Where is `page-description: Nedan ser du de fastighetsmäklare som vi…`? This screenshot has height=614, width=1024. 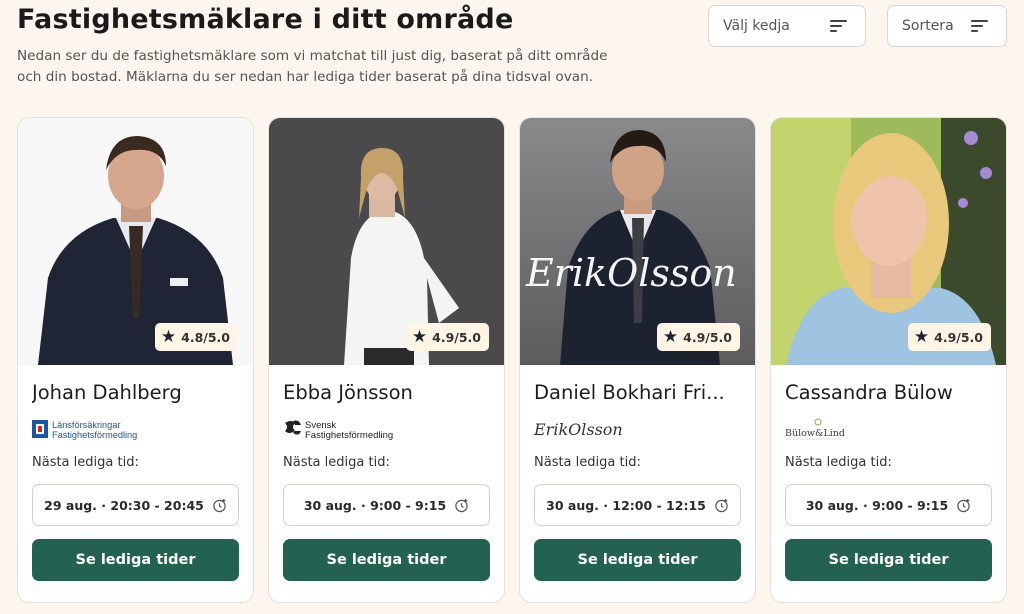
page-description: Nedan ser du de fastighetsmäklare som vi… is located at coordinates (312, 66).